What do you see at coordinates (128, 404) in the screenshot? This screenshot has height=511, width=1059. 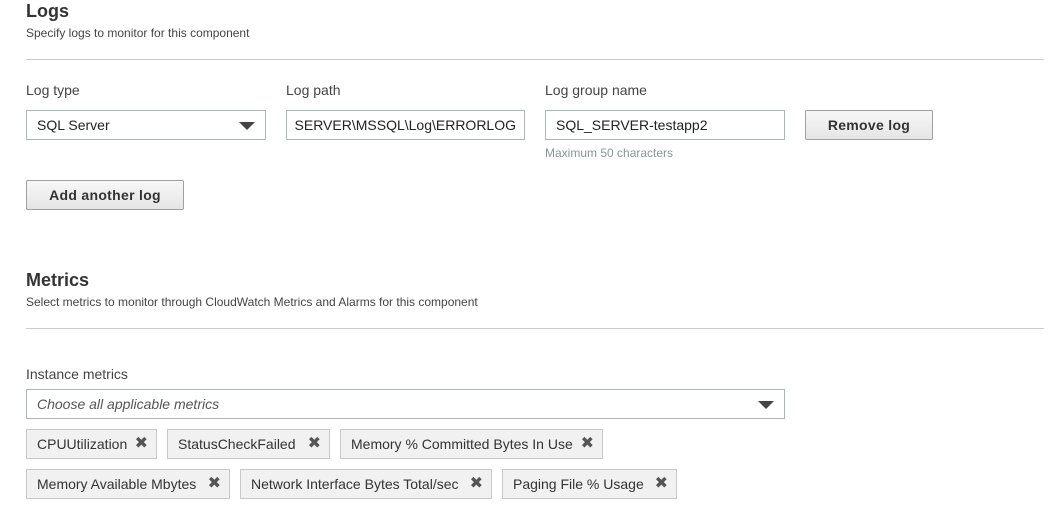 I see `instance-metrics-placeholder: Choose all applicable metrics` at bounding box center [128, 404].